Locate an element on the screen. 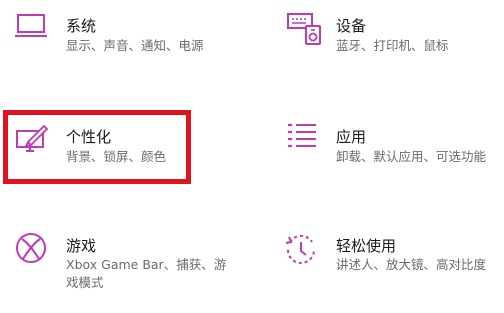 The width and height of the screenshot is (504, 313). tile-gaming-desc: Xbox Game Bar、捕获、游戏模式 is located at coordinates (146, 273).